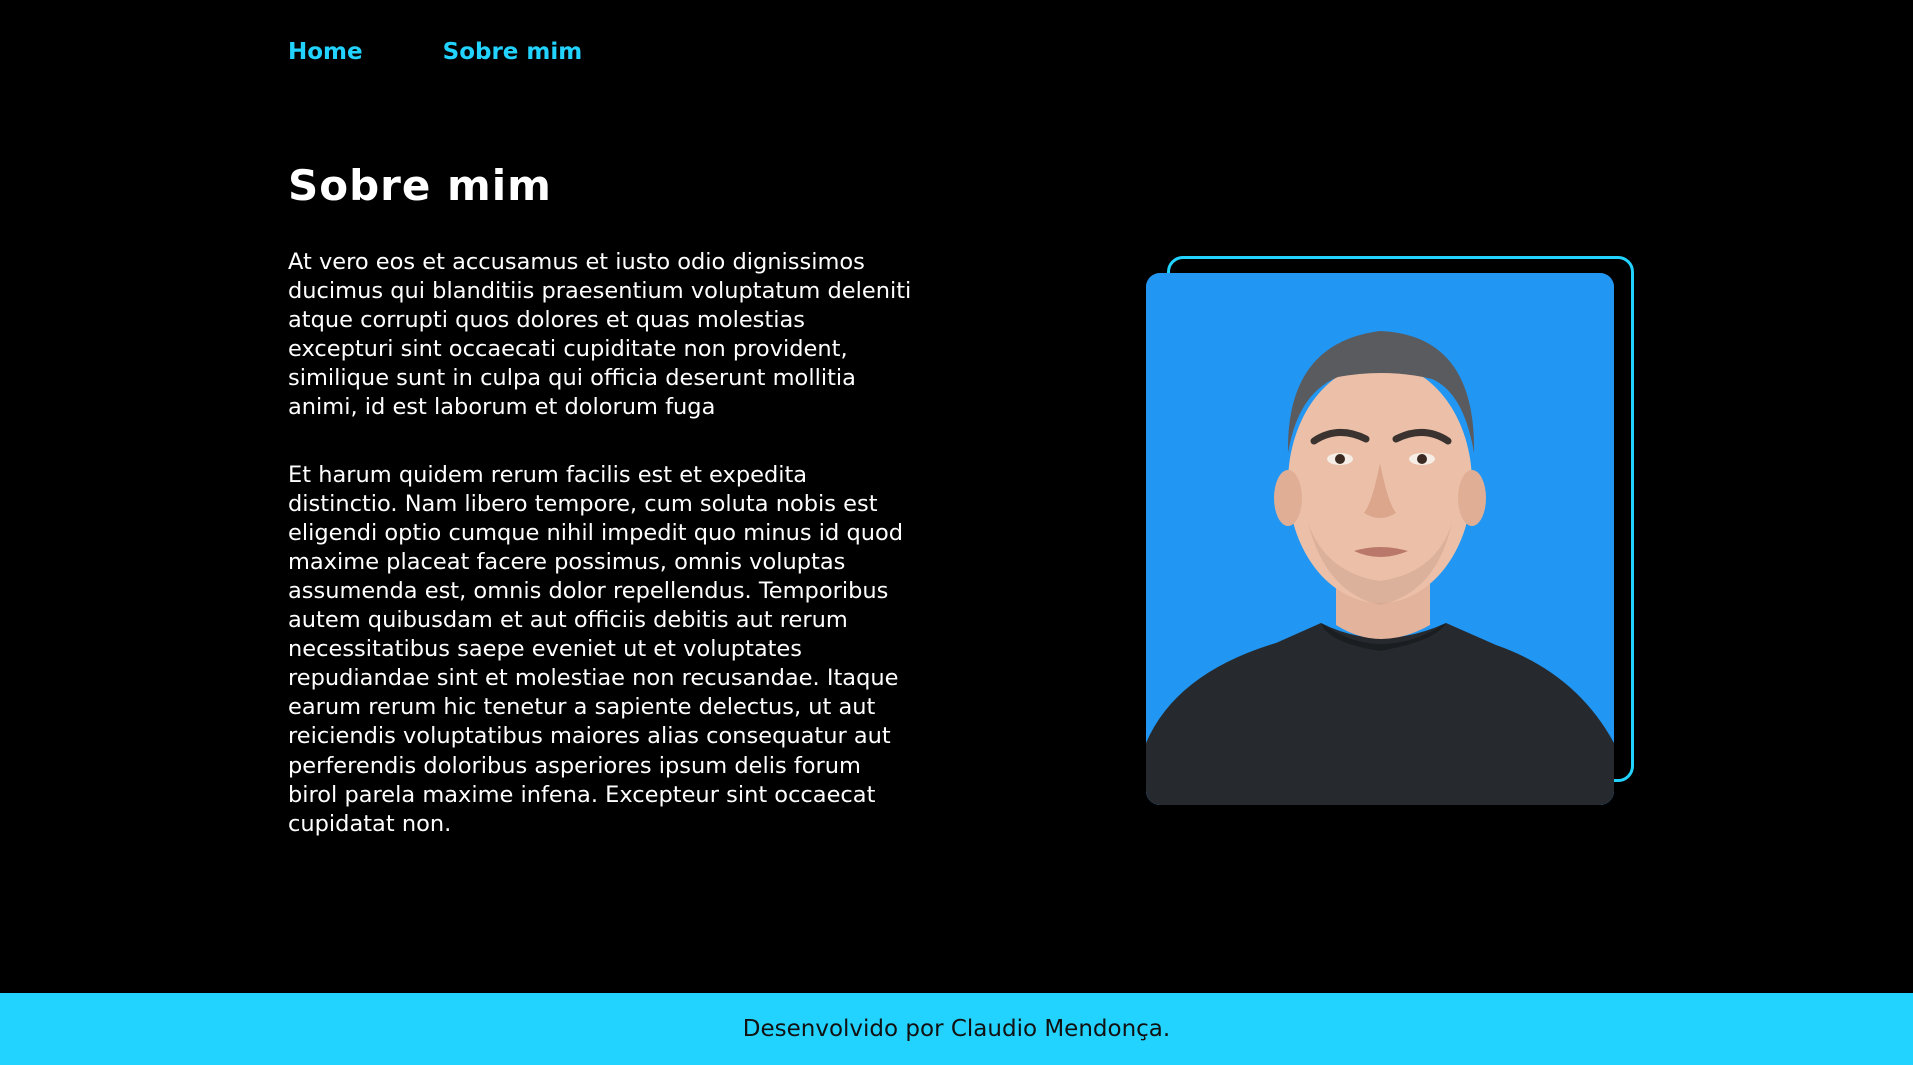 This screenshot has height=1065, width=1913. I want to click on footer-credit: Desenvolvido por Claudio Mendonça., so click(956, 1029).